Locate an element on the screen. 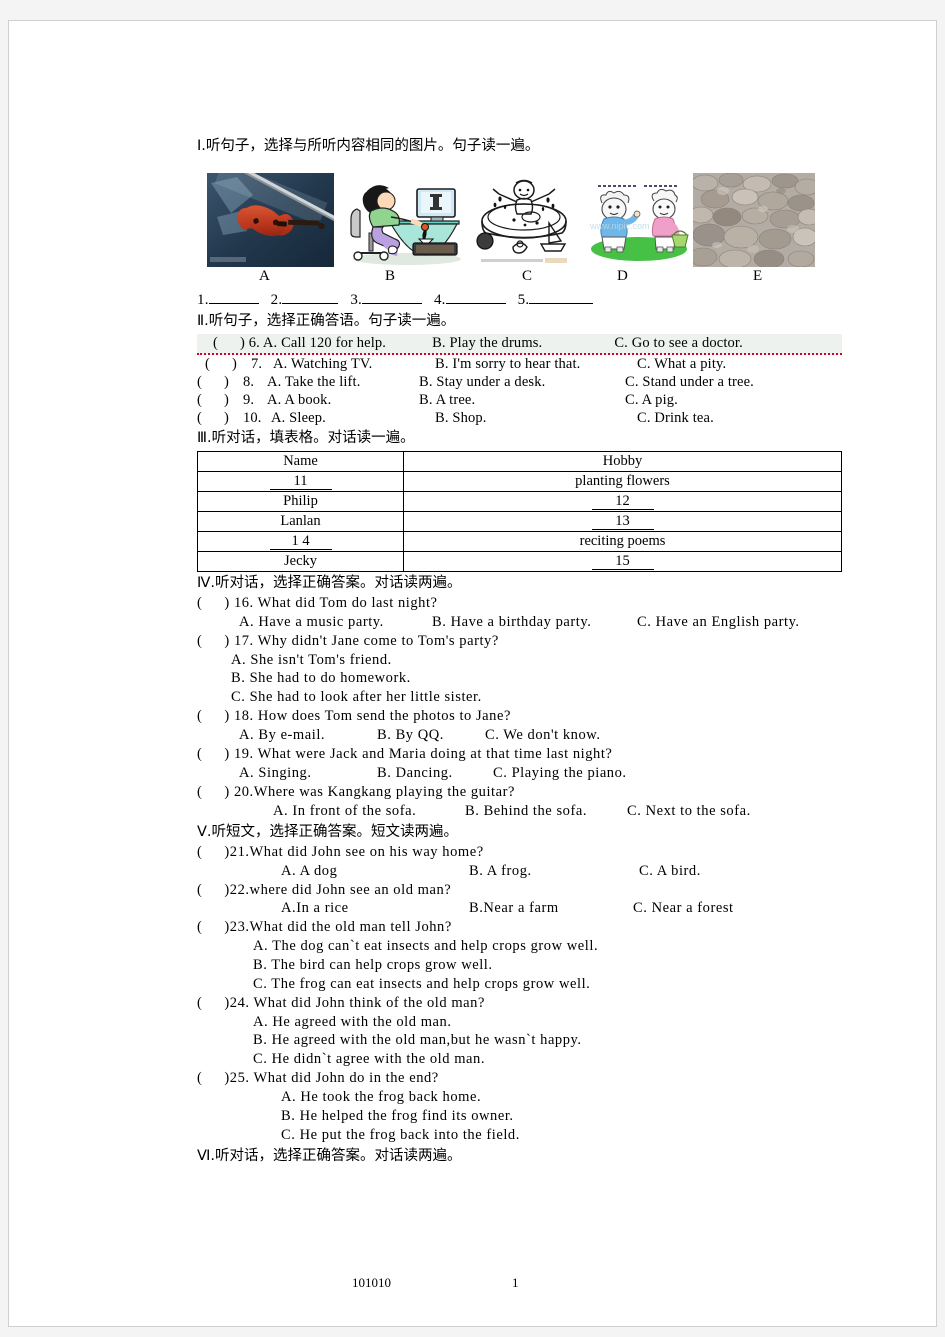  question-23-option-b-row: B. The bird can help crops grow well. is located at coordinates (519, 965).